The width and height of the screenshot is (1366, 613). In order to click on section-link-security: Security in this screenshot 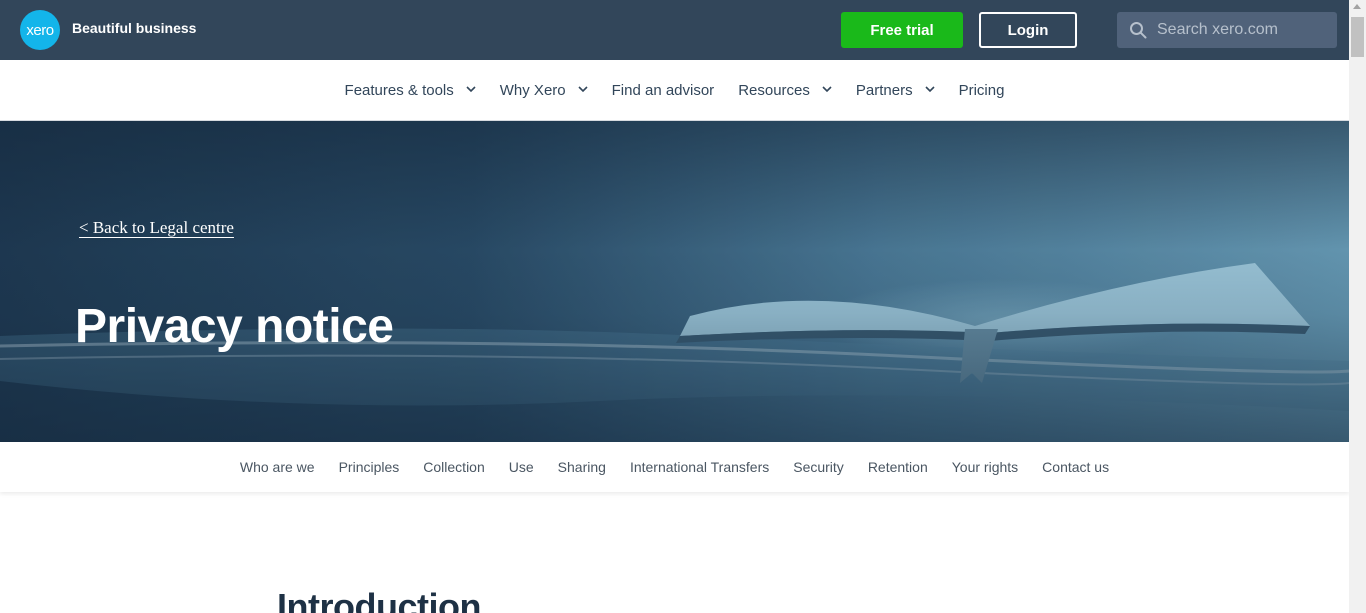, I will do `click(818, 467)`.